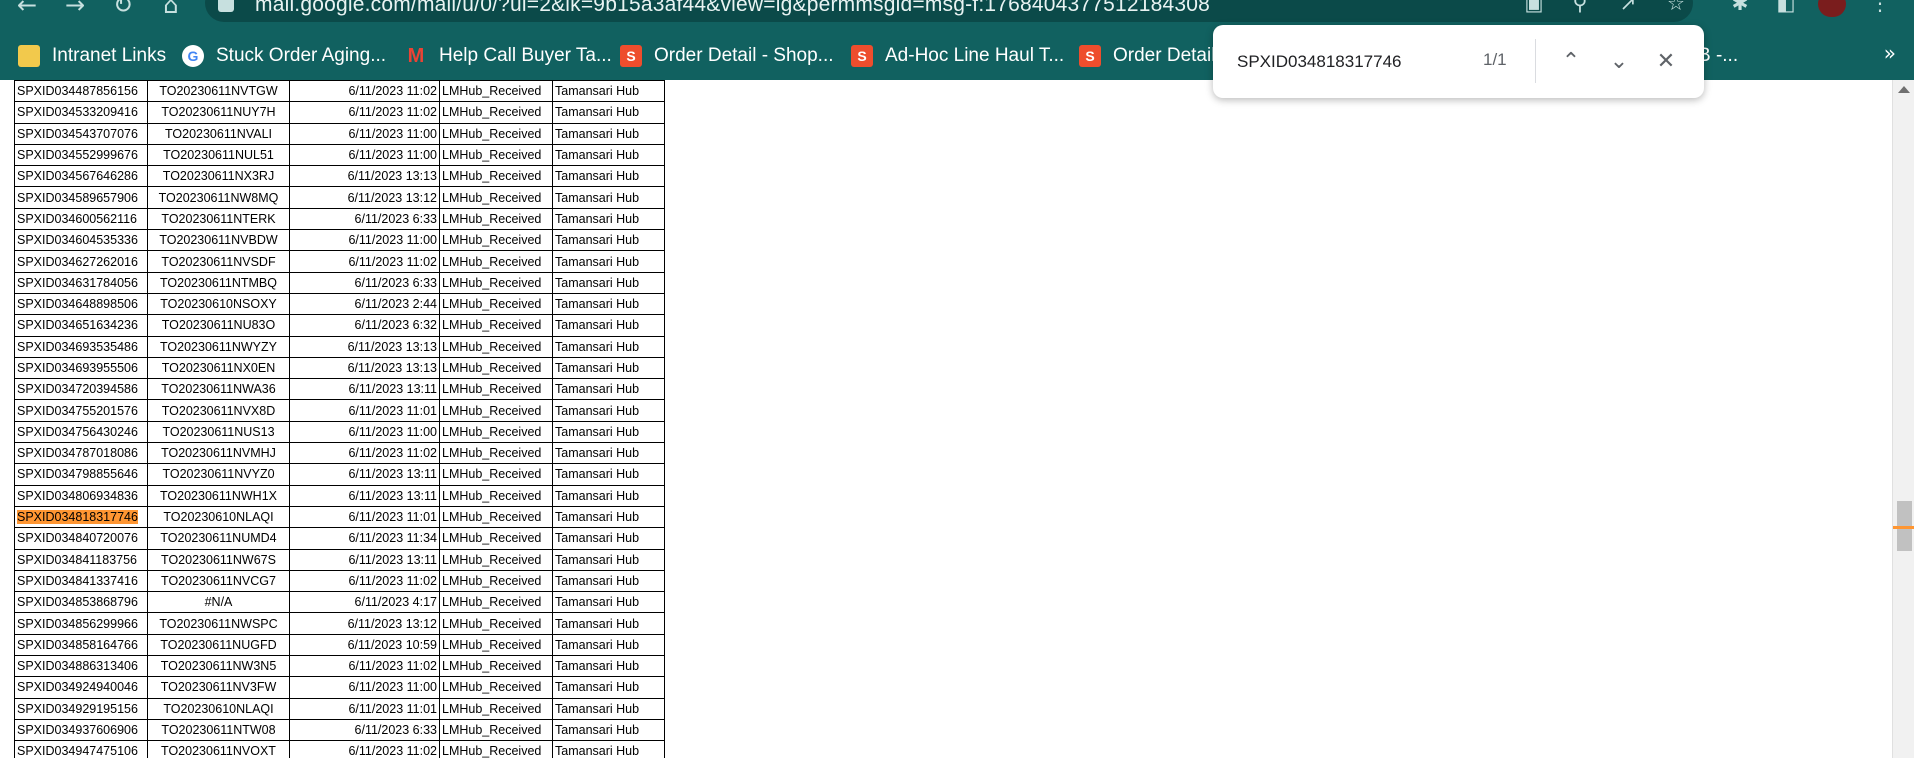 The width and height of the screenshot is (1914, 758). Describe the element at coordinates (1903, 419) in the screenshot. I see `vertical-scrollbar` at that location.